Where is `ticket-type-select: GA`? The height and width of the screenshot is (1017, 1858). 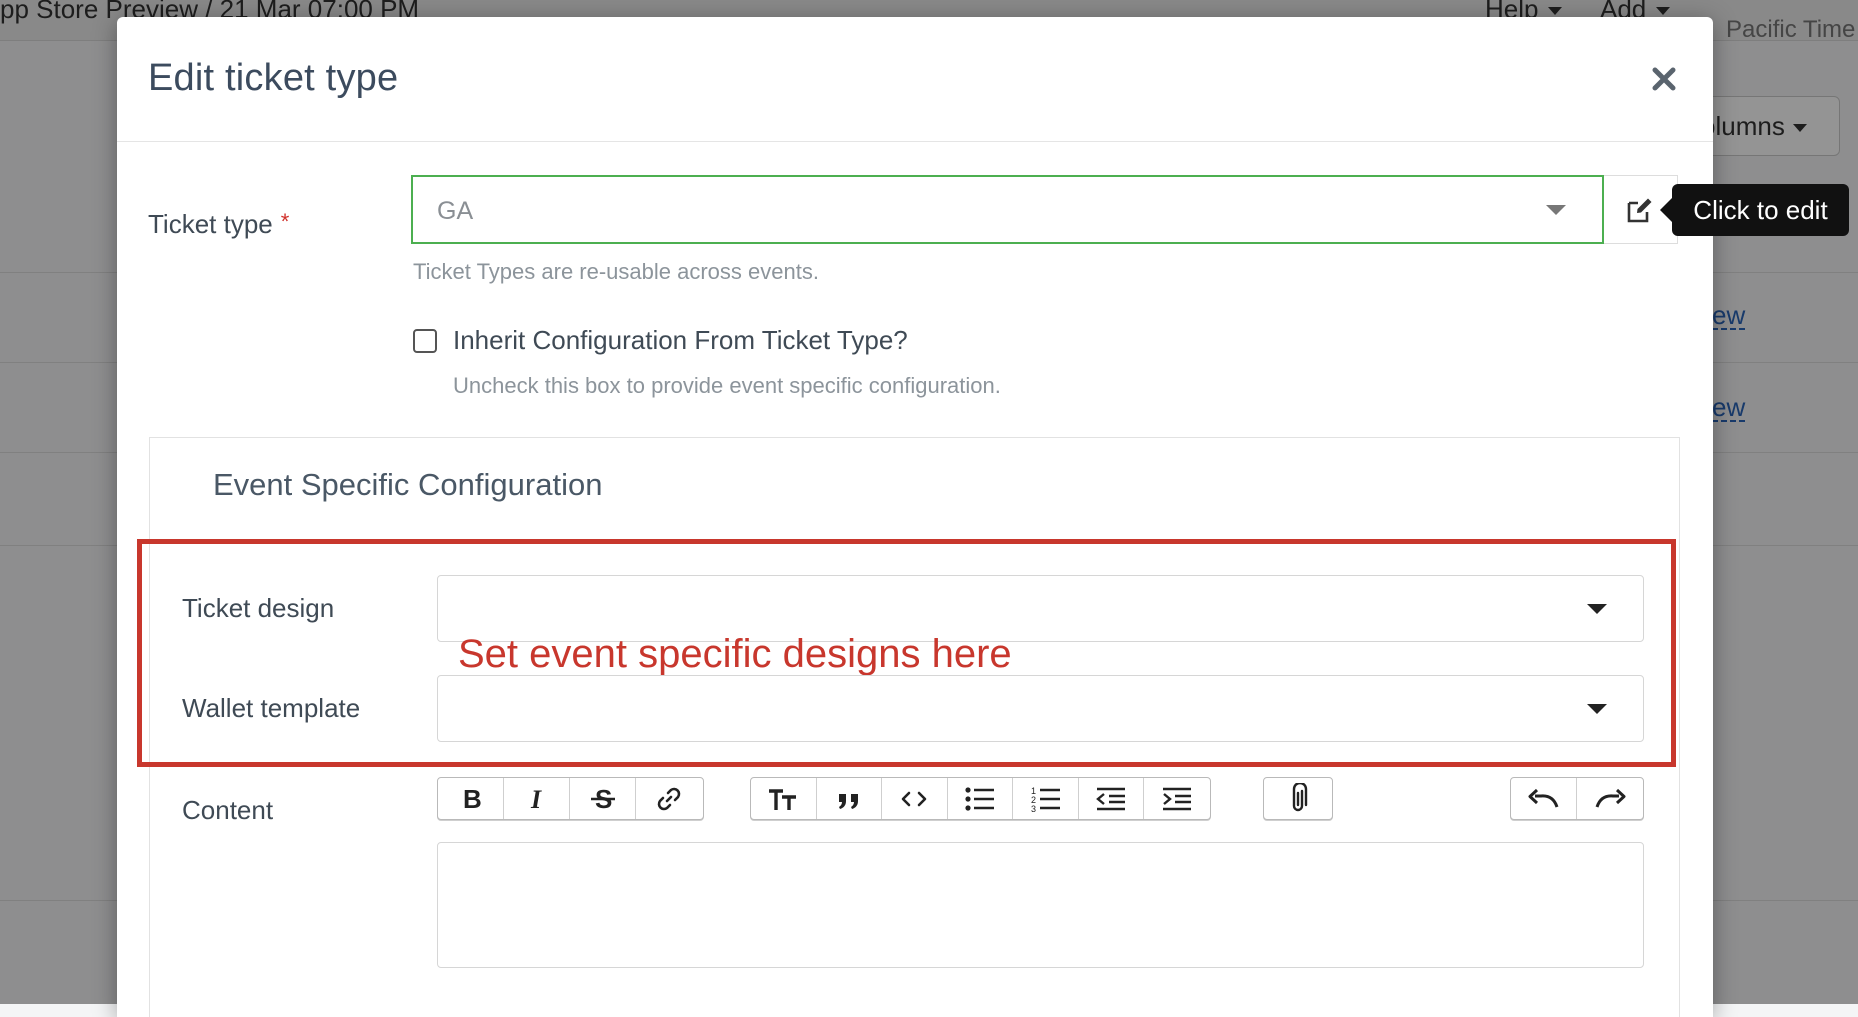 ticket-type-select: GA is located at coordinates (1007, 209).